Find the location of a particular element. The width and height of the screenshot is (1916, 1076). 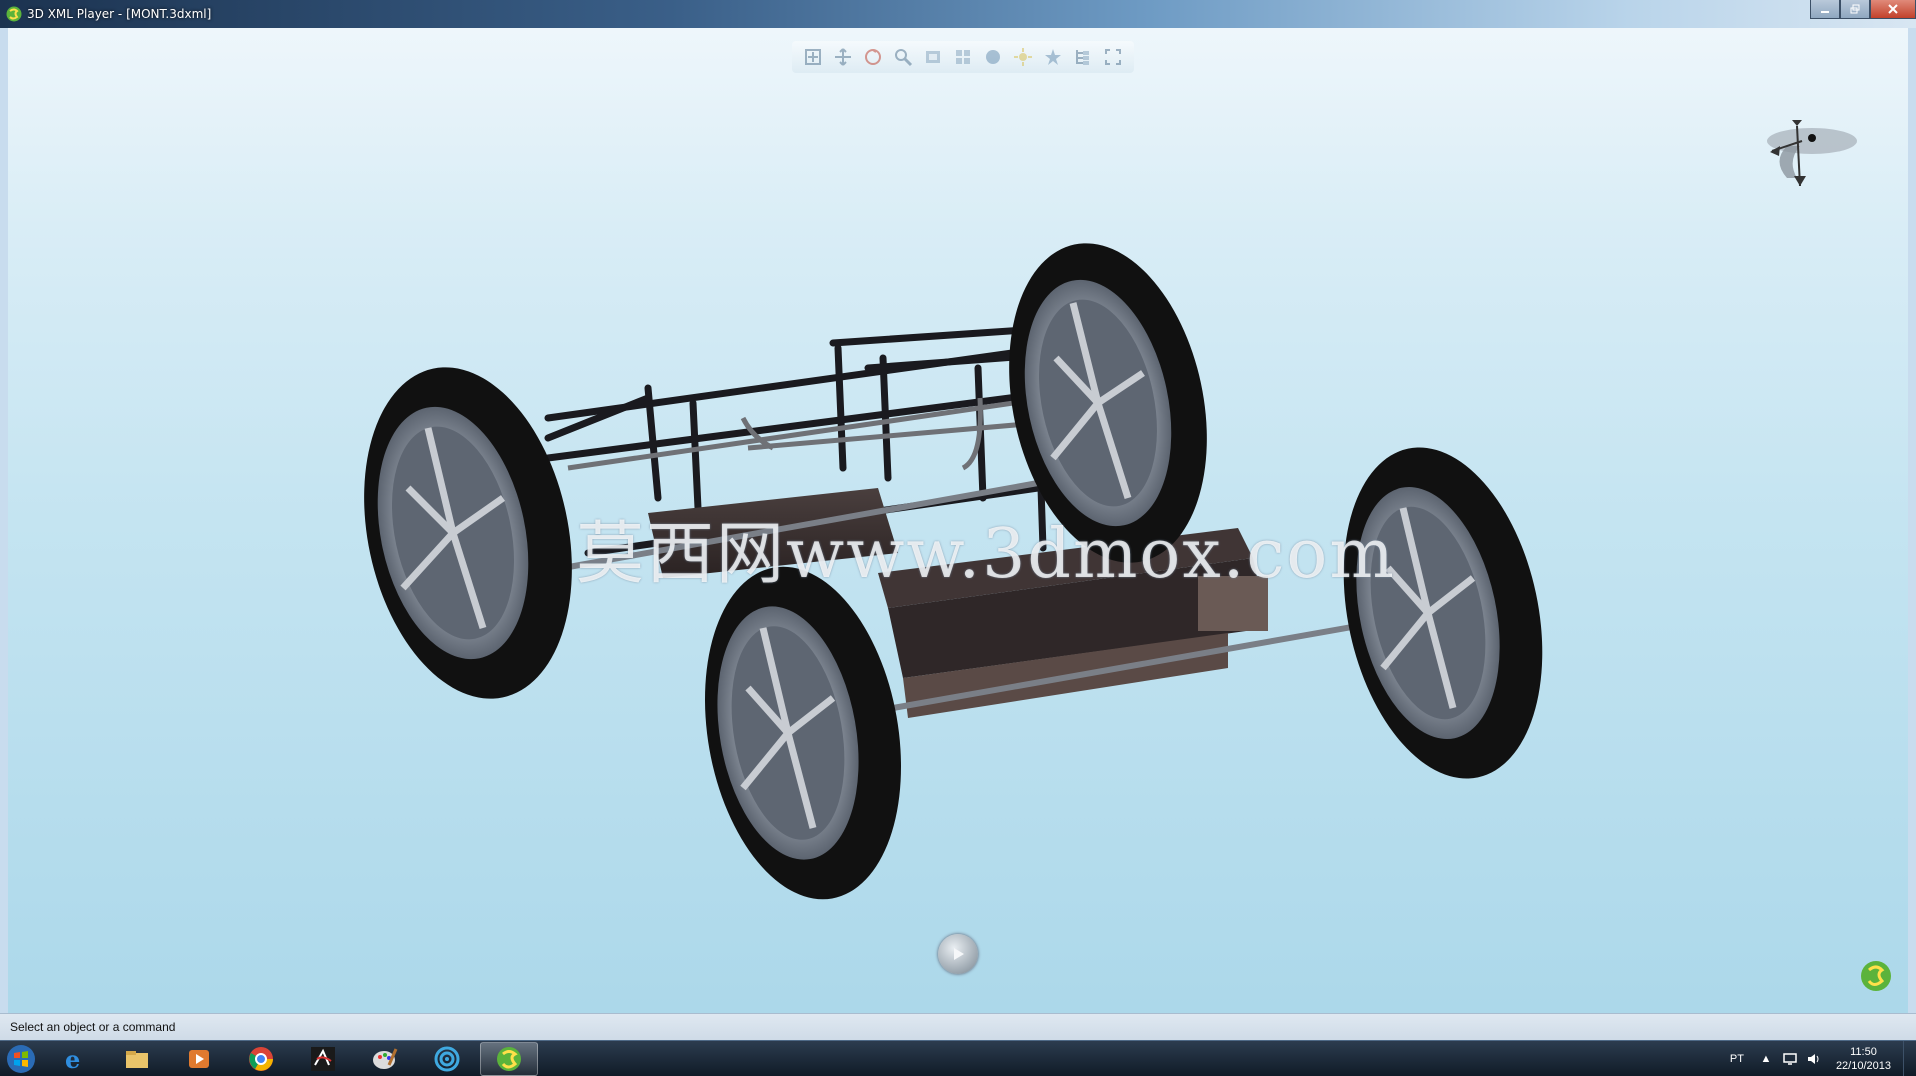

3dvia-logo-icon is located at coordinates (1876, 976).